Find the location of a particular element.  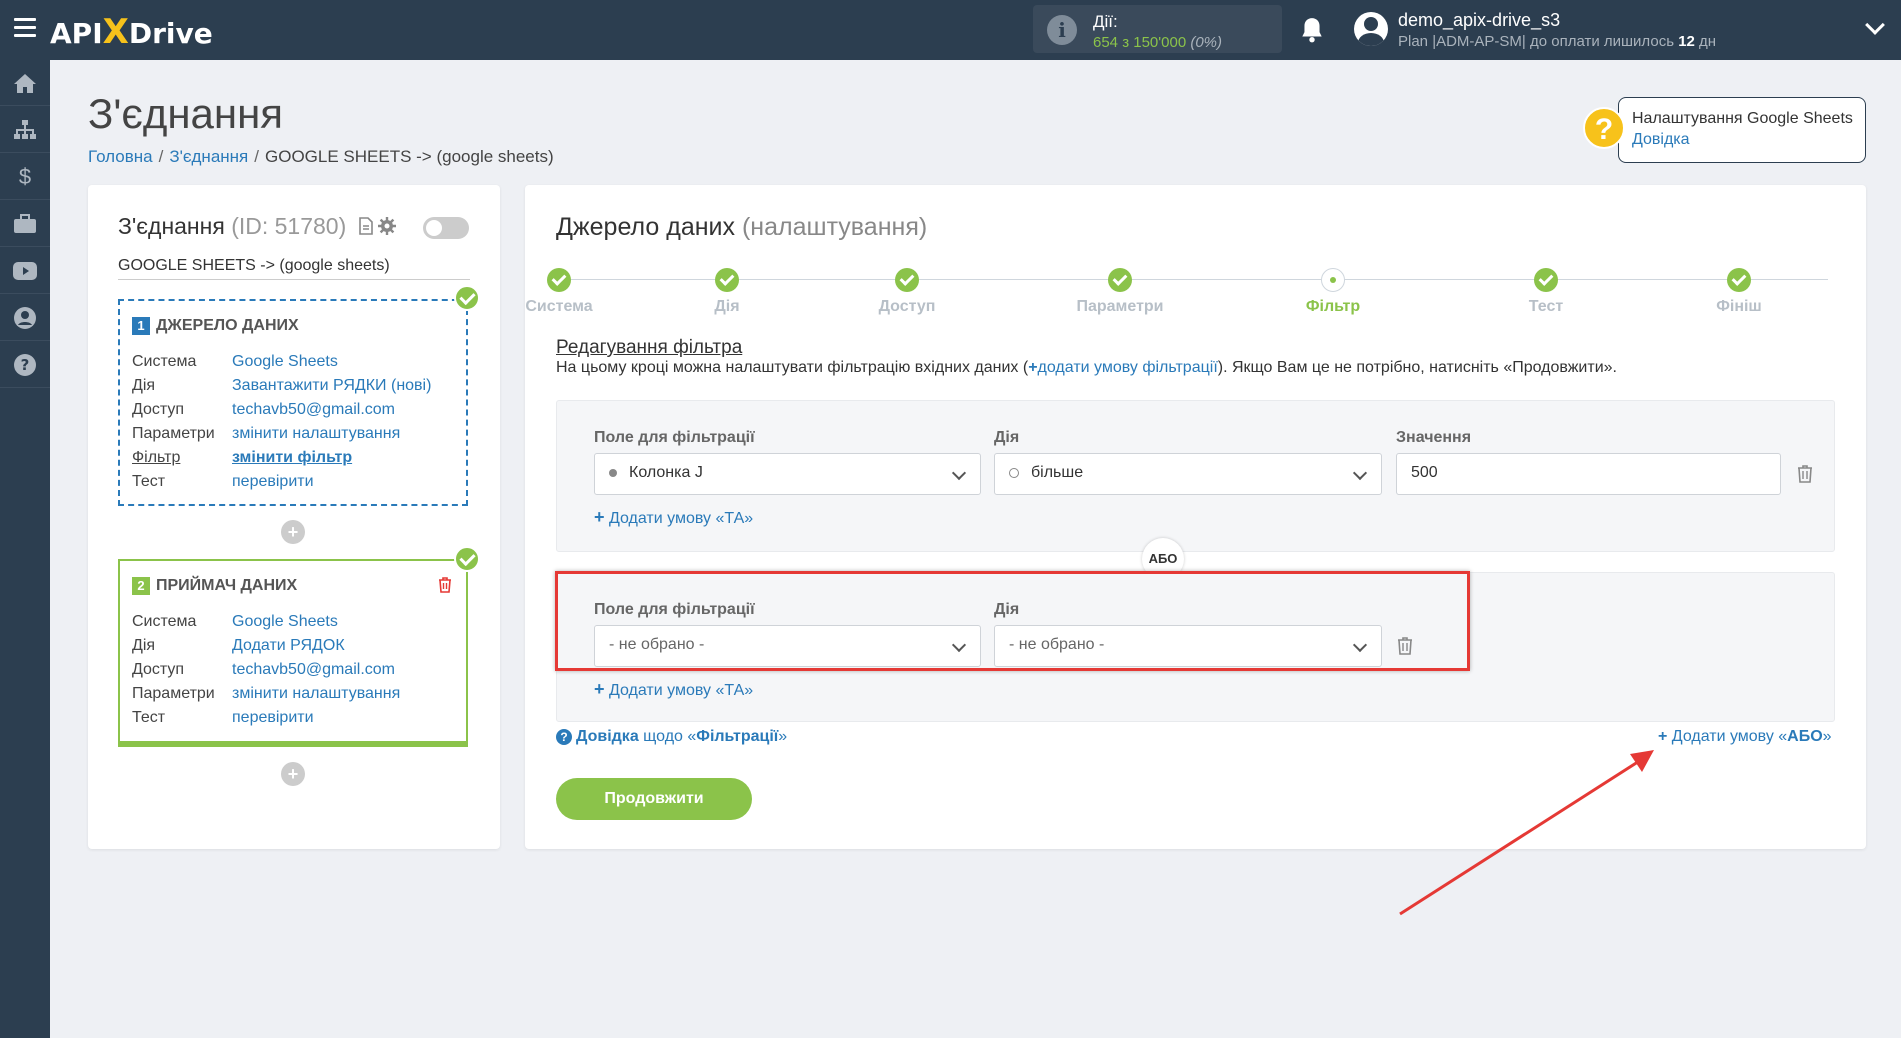

source-access-link: techavb50@gmail.com is located at coordinates (313, 413).